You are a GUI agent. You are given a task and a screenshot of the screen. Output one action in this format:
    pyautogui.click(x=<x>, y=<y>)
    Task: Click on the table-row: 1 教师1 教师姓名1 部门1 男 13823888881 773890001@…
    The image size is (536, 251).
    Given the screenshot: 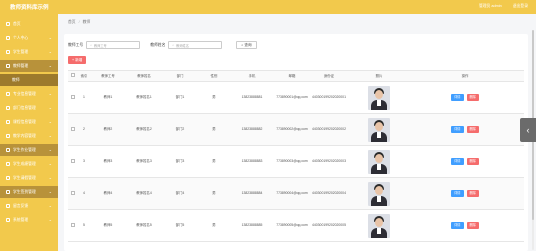 What is the action you would take?
    pyautogui.click(x=296, y=98)
    